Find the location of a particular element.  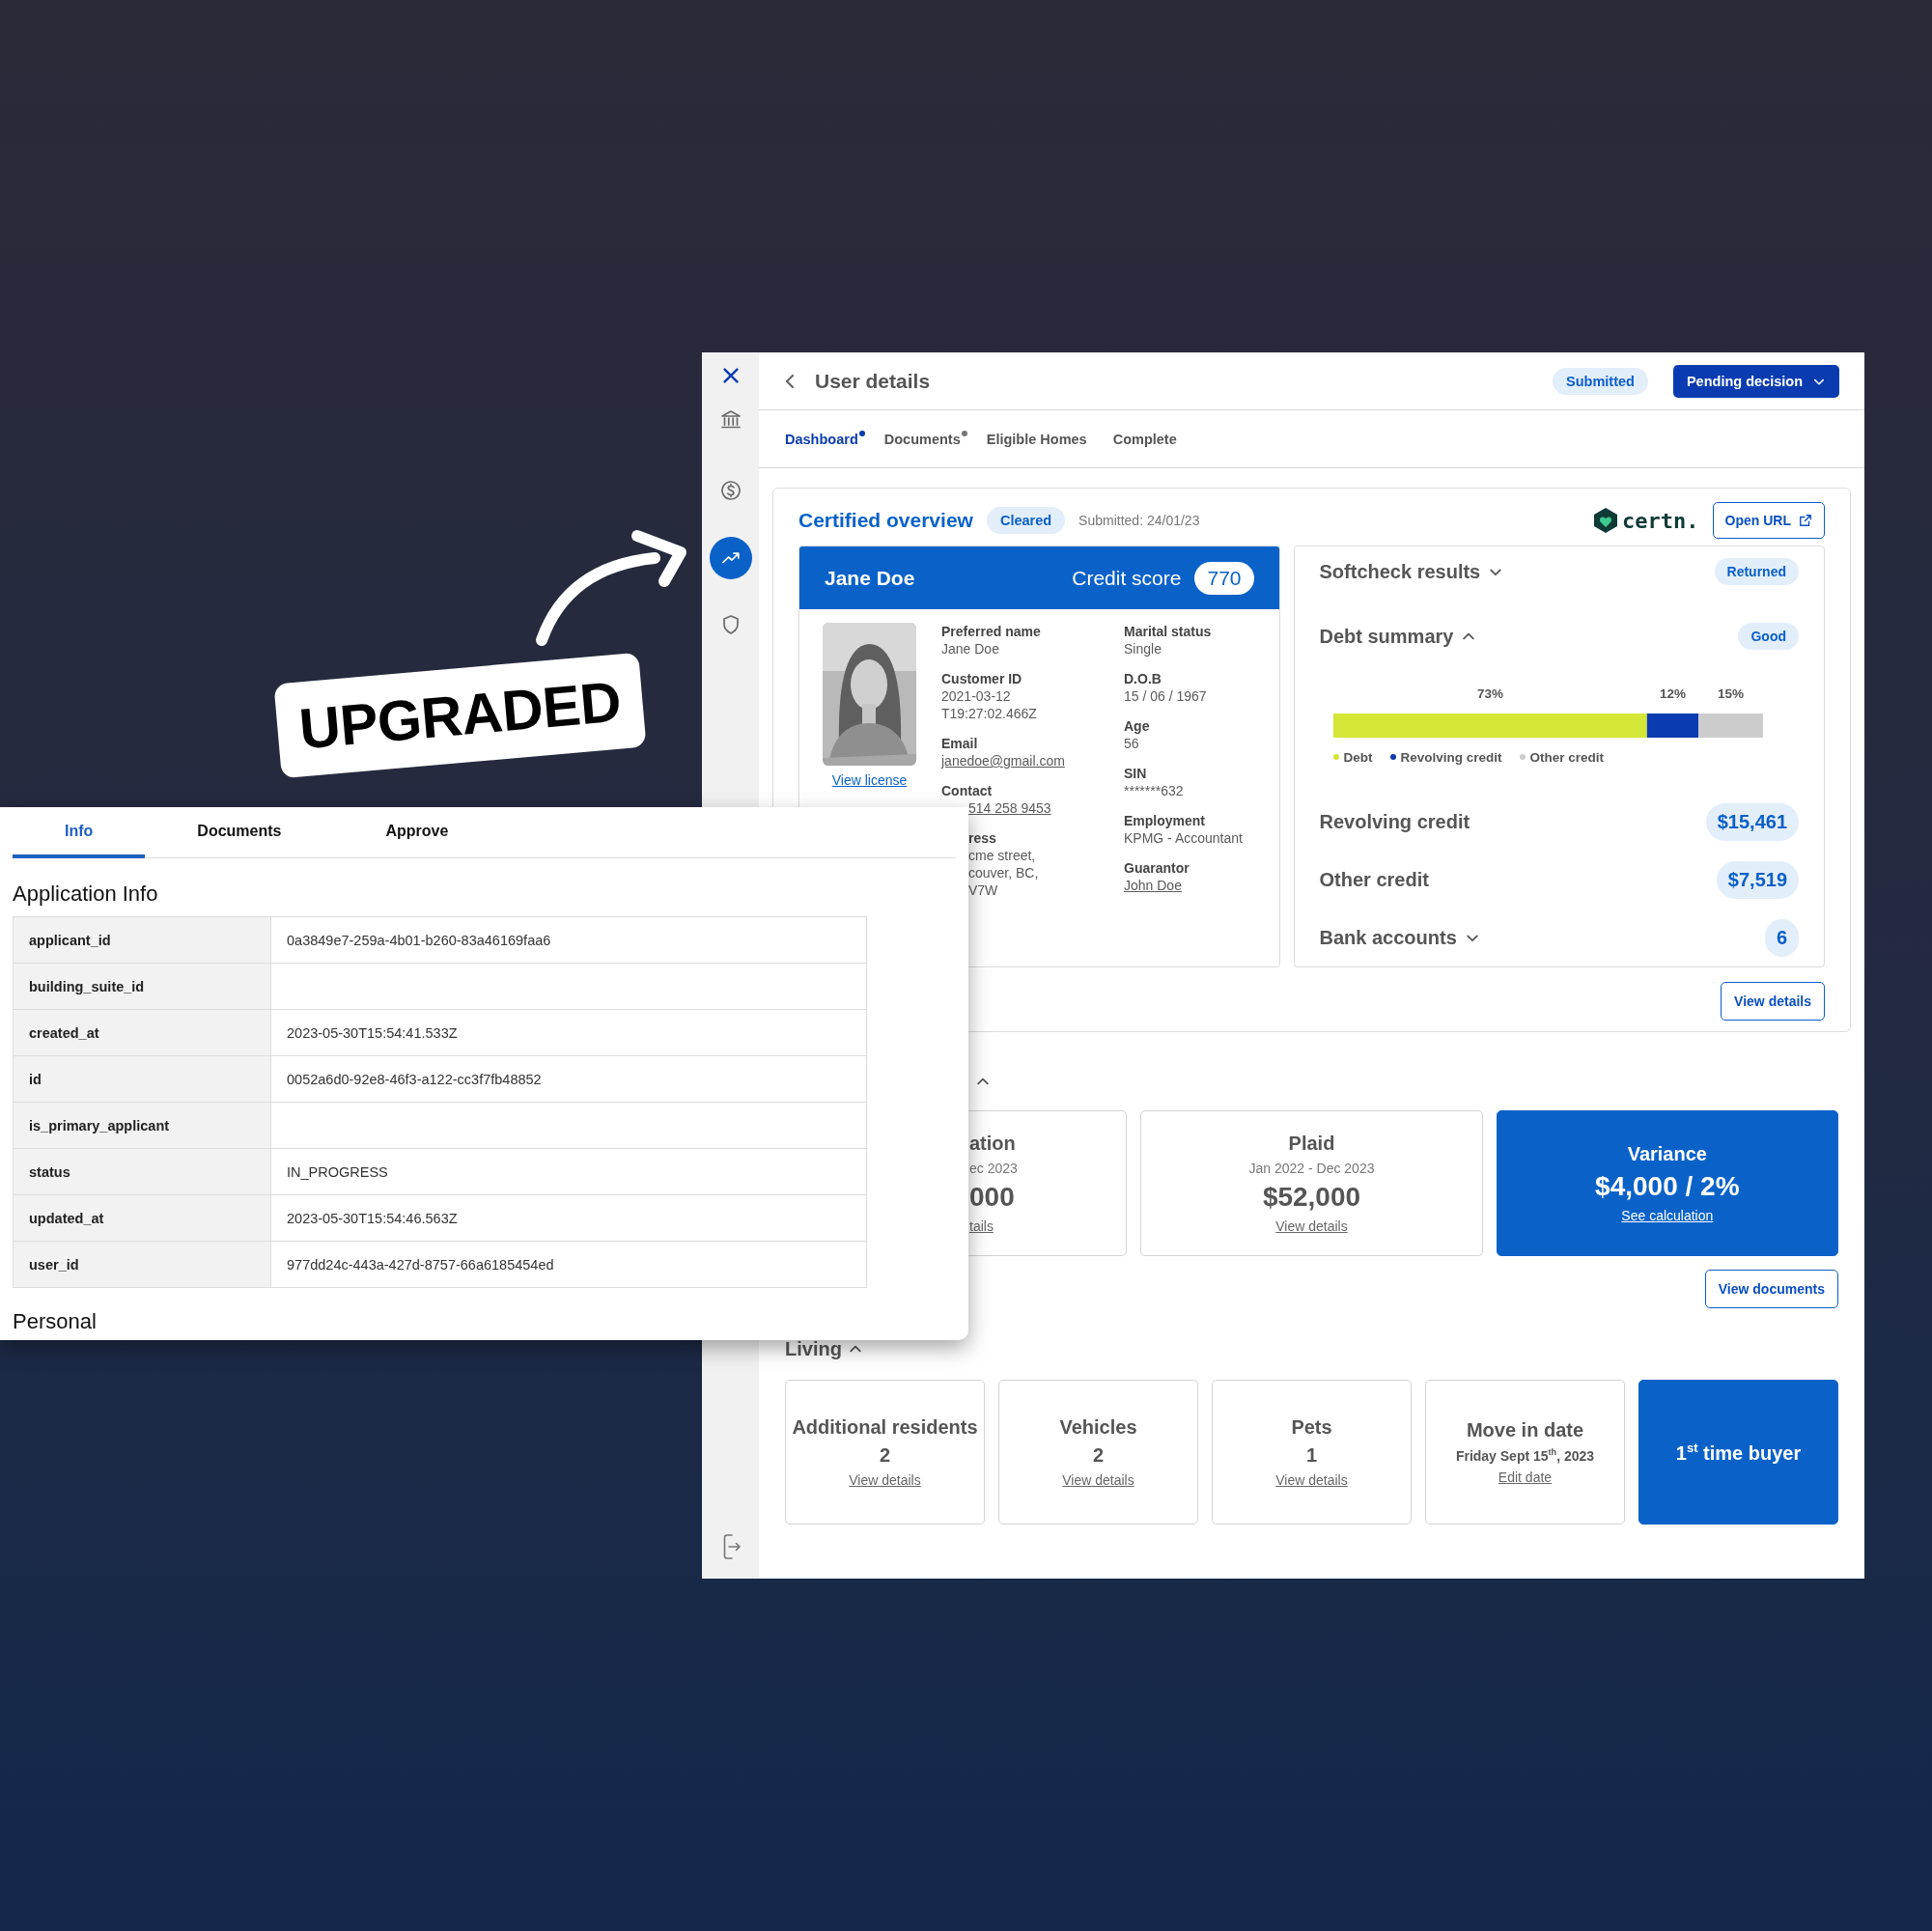

card-date: Friday Sept 15$^{th}$, 2023 is located at coordinates (1525, 1455).